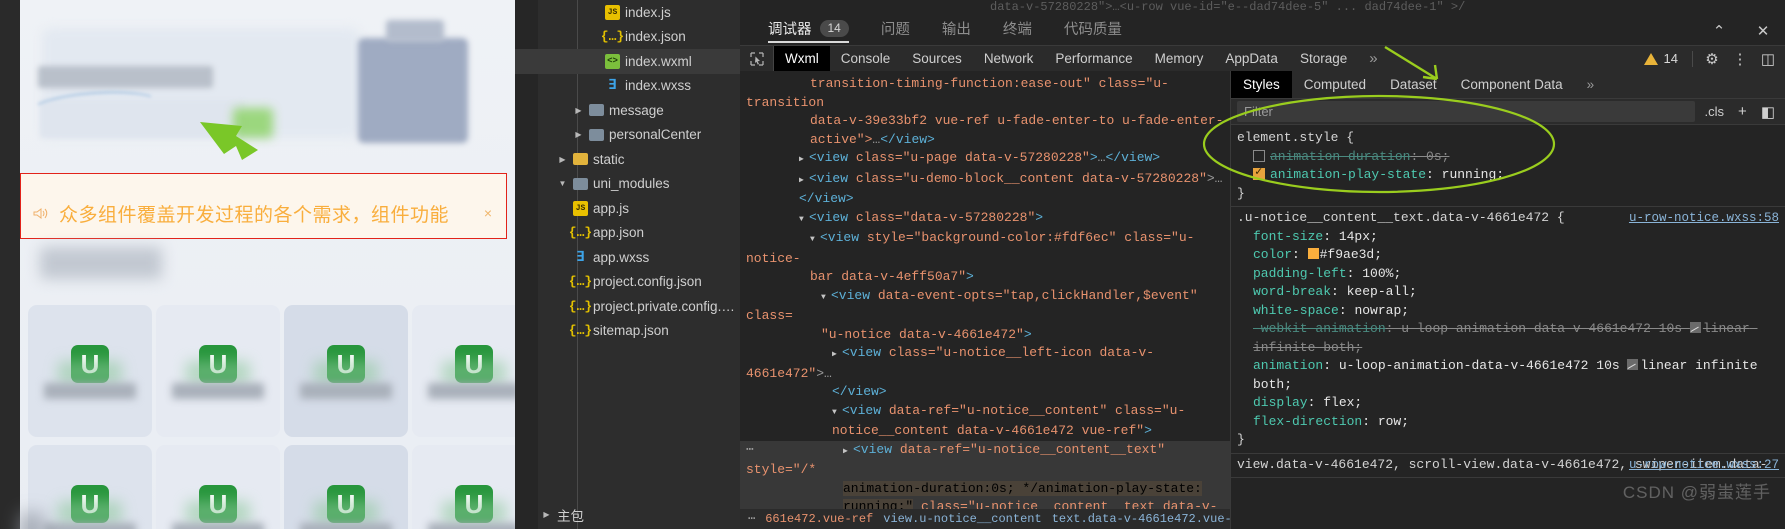 The width and height of the screenshot is (1785, 529). What do you see at coordinates (1292, 291) in the screenshot?
I see `css-property: word-break` at bounding box center [1292, 291].